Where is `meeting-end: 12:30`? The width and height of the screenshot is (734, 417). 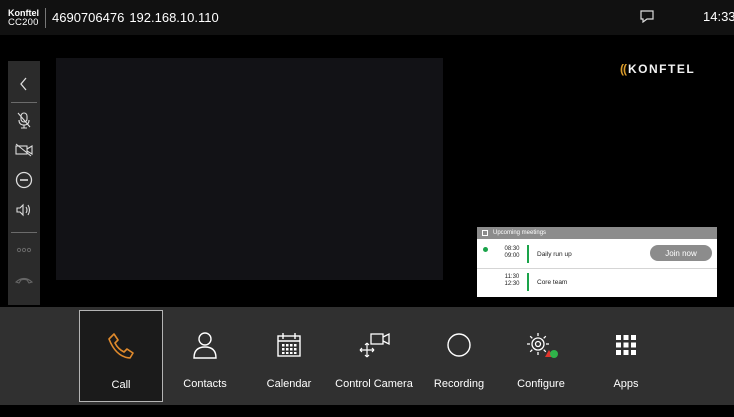 meeting-end: 12:30 is located at coordinates (512, 284).